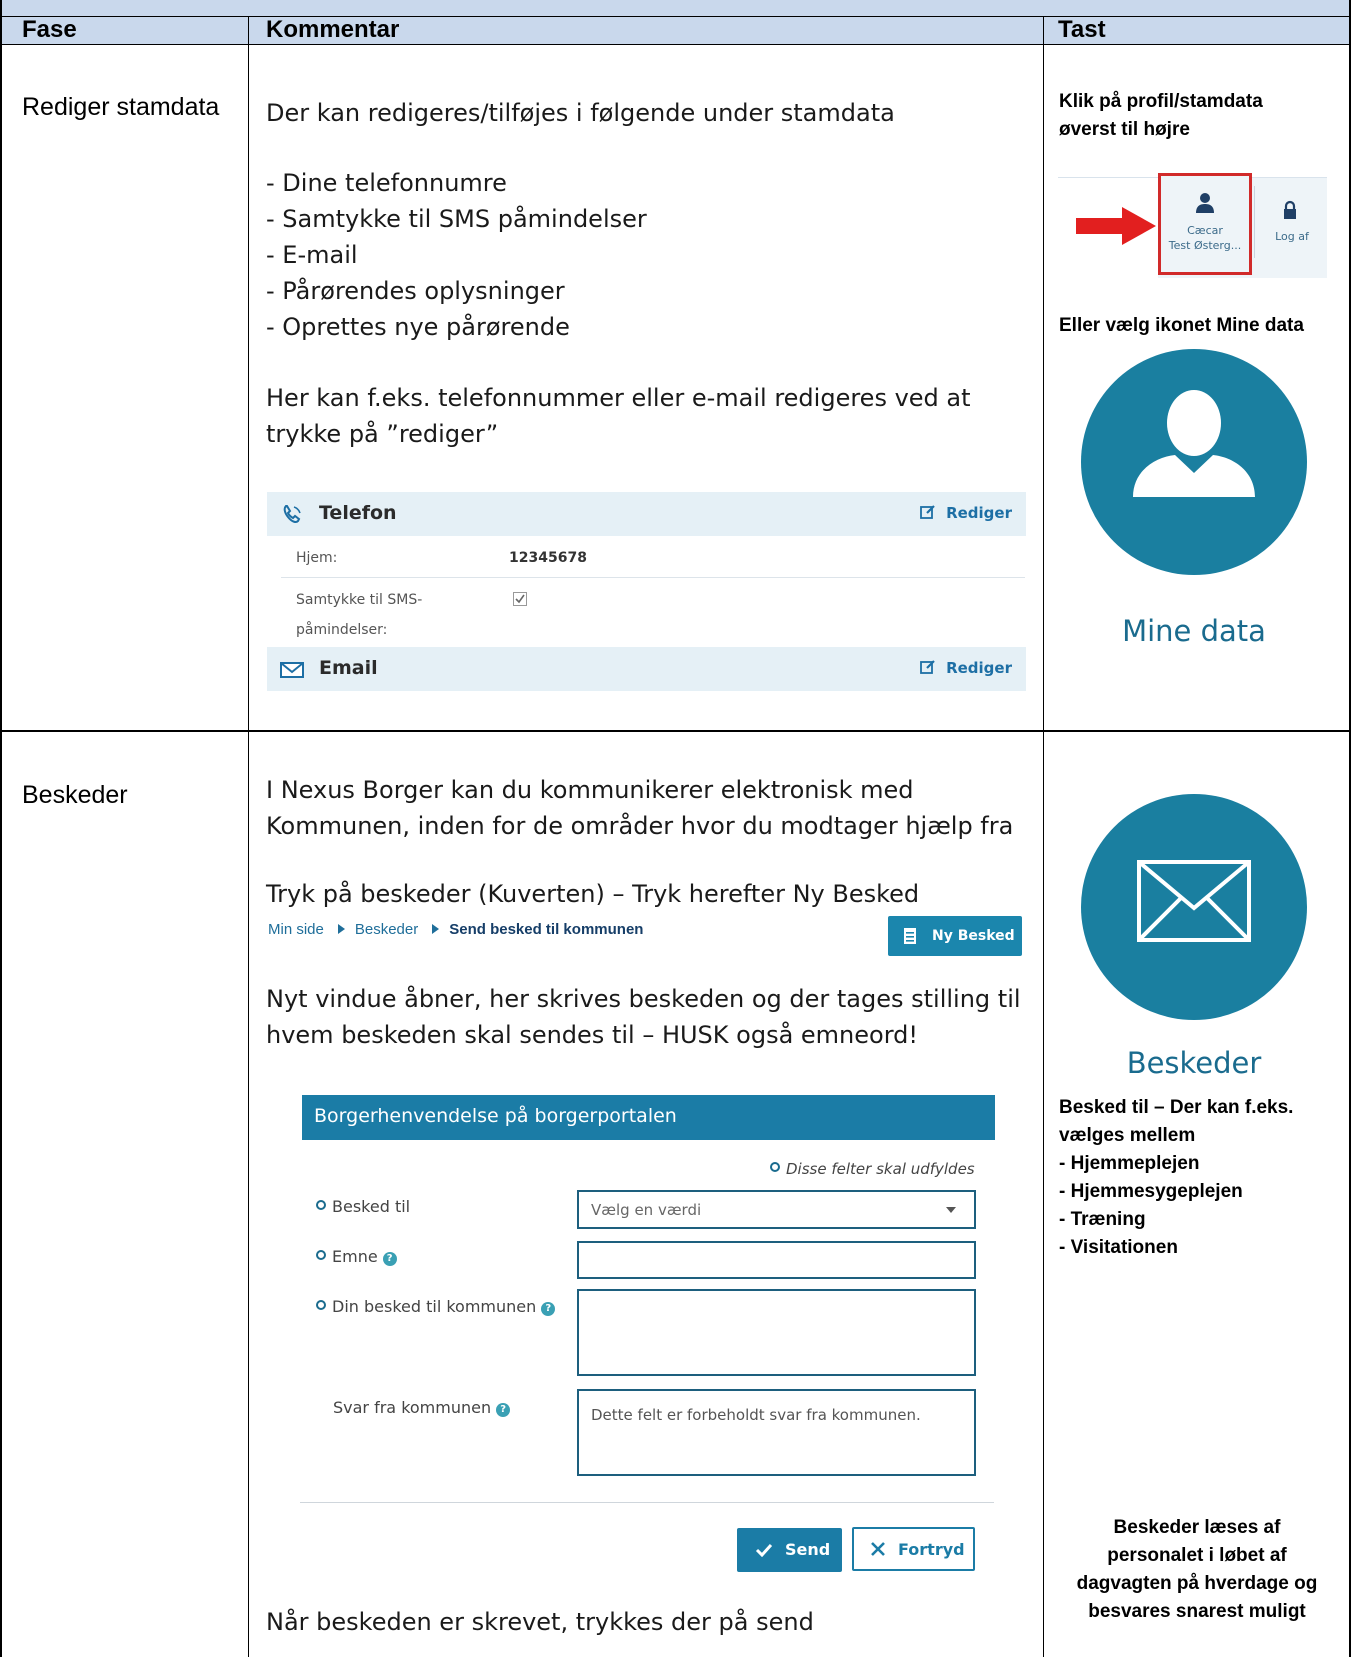 The height and width of the screenshot is (1657, 1351). What do you see at coordinates (979, 668) in the screenshot?
I see `rediger-email-button: Rediger` at bounding box center [979, 668].